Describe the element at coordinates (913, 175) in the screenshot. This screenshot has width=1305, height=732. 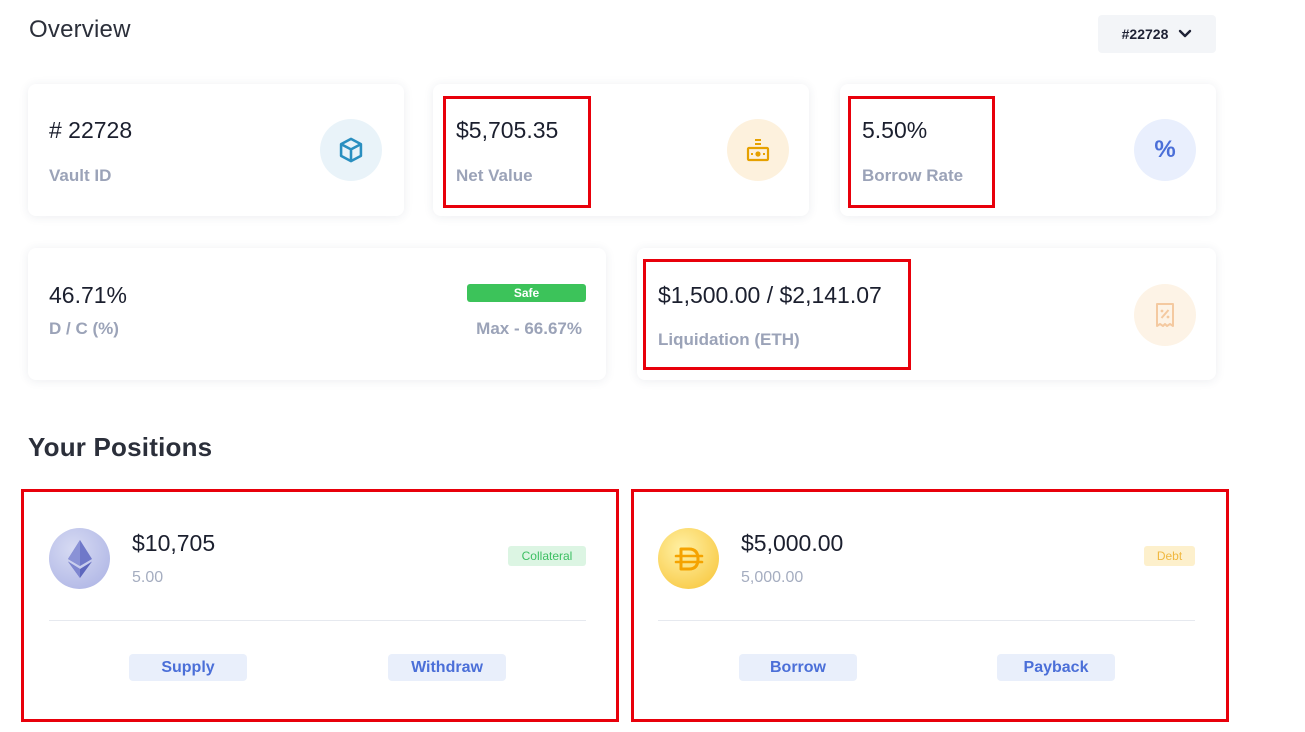
I see `borrow-rate-label: Borrow Rate` at that location.